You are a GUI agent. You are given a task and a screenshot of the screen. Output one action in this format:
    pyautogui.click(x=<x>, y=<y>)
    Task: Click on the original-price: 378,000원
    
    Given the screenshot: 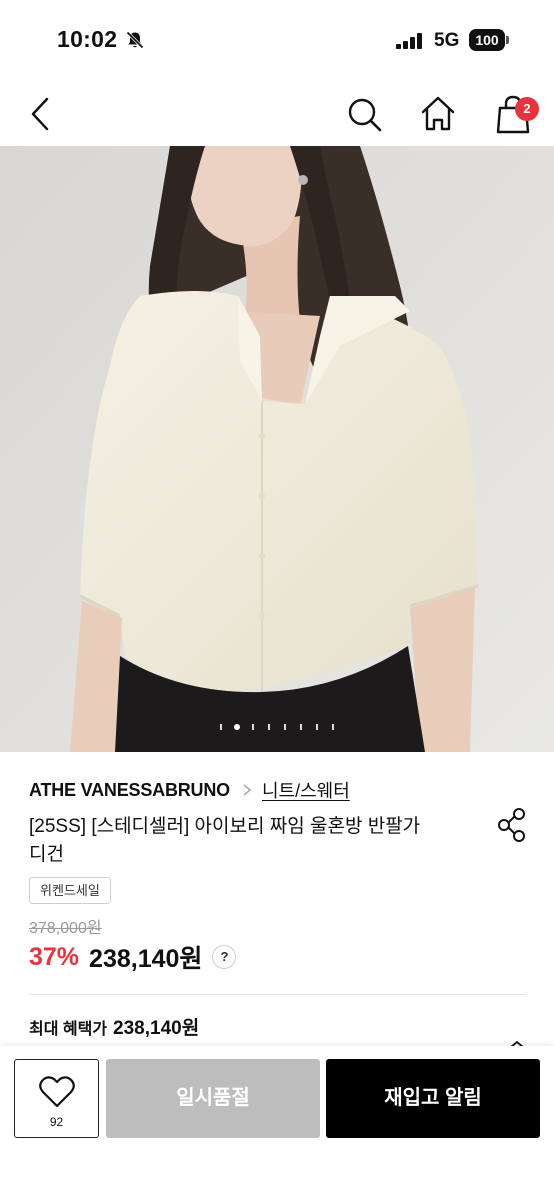 What is the action you would take?
    pyautogui.click(x=65, y=928)
    